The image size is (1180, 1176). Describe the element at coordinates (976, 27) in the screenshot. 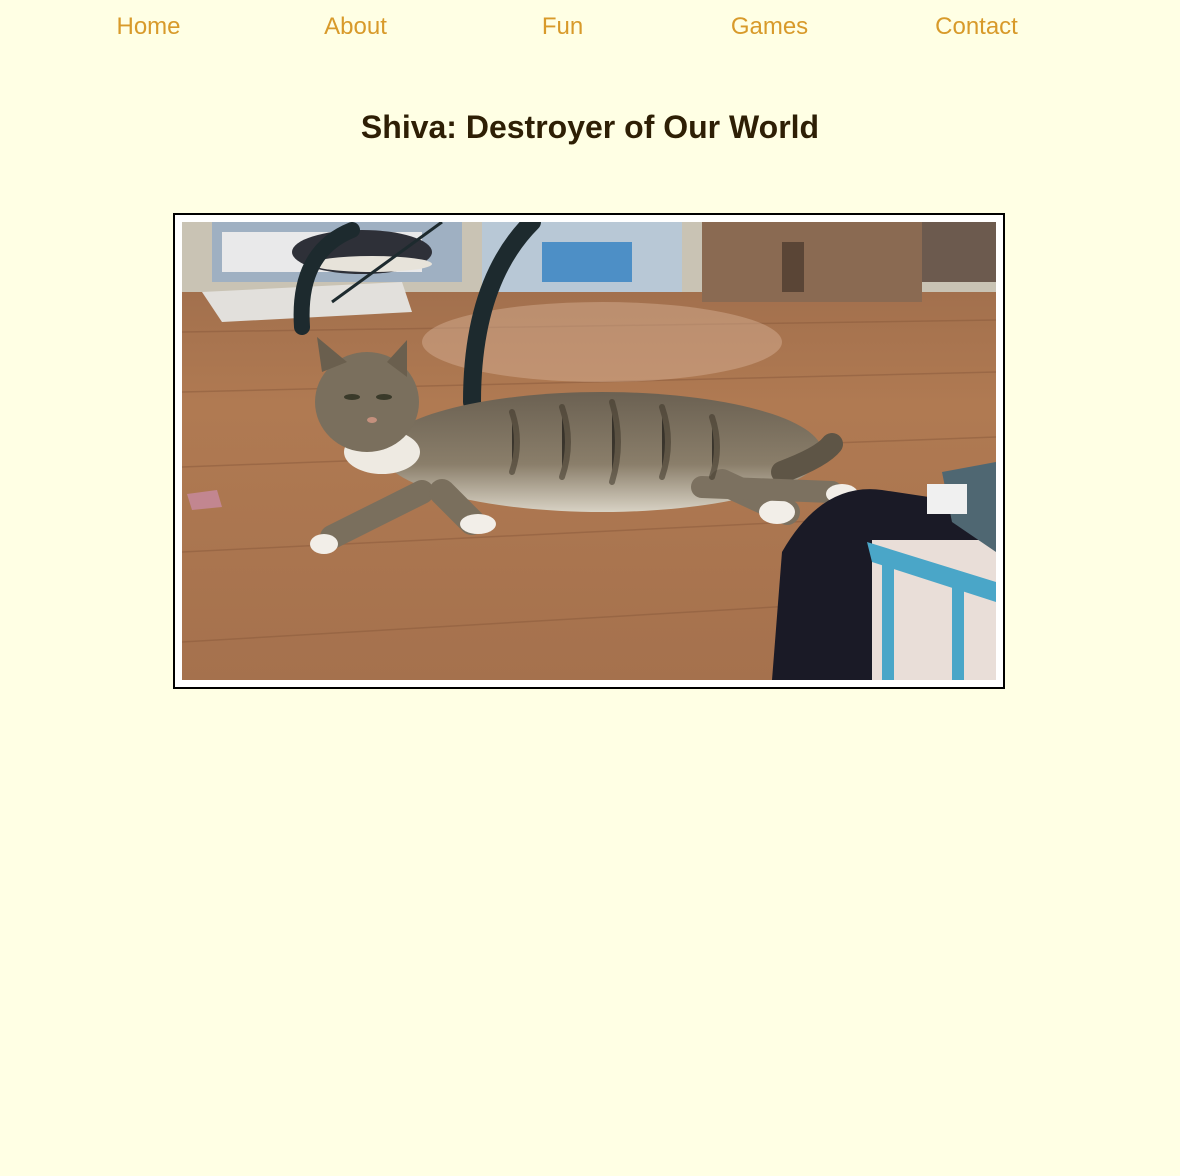

I see `nav-link-contact: Contact` at that location.